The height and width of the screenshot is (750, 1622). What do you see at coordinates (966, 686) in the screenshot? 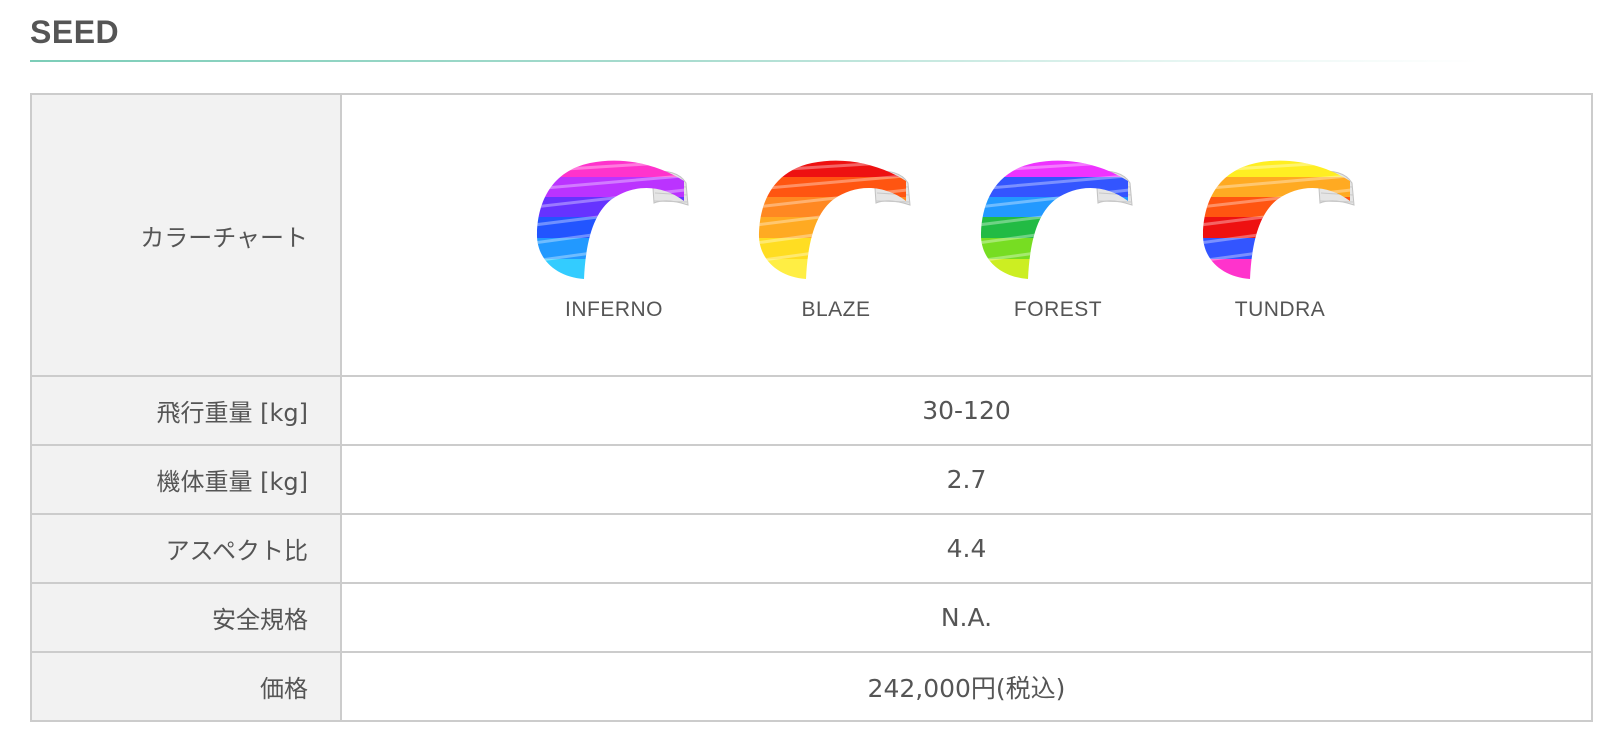
I see `row-value: 242,000円(税込)` at bounding box center [966, 686].